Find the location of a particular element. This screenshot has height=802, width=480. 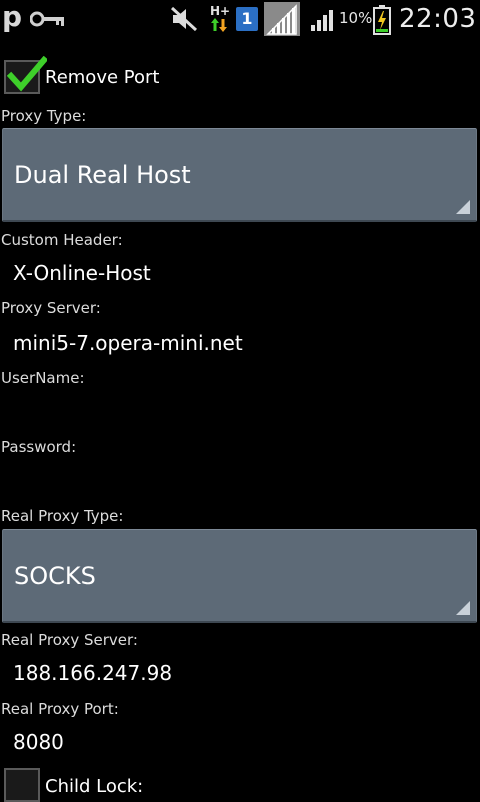

real-proxy-server-field: 188.166.247.98 is located at coordinates (92, 673).